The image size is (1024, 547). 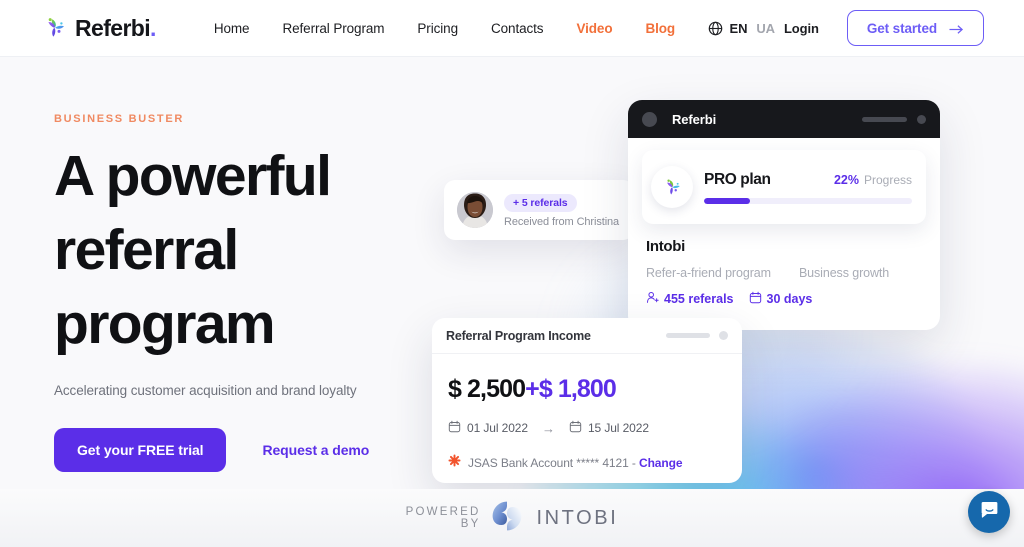 I want to click on brand-logo: Referbi., so click(x=99, y=28).